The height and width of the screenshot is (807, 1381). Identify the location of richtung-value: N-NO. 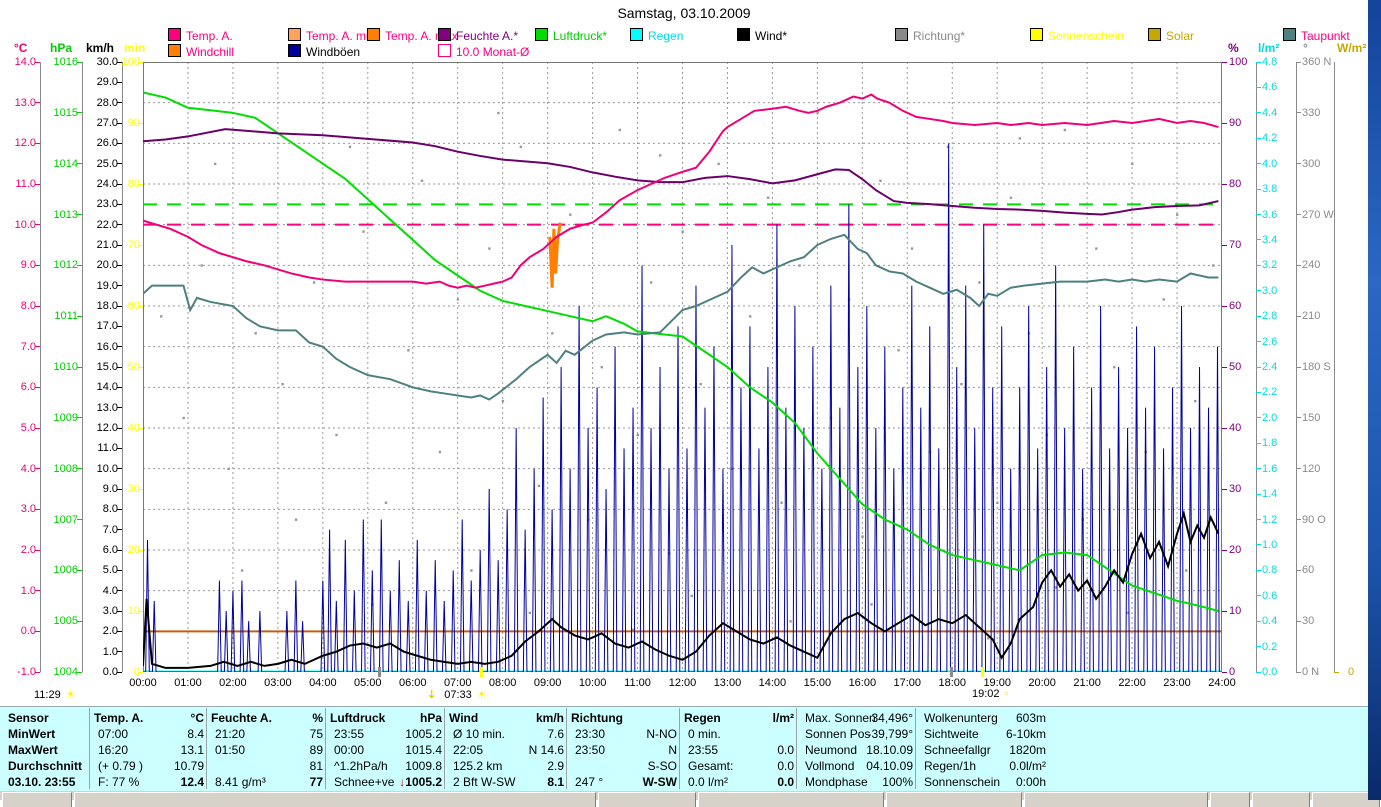
(661, 734).